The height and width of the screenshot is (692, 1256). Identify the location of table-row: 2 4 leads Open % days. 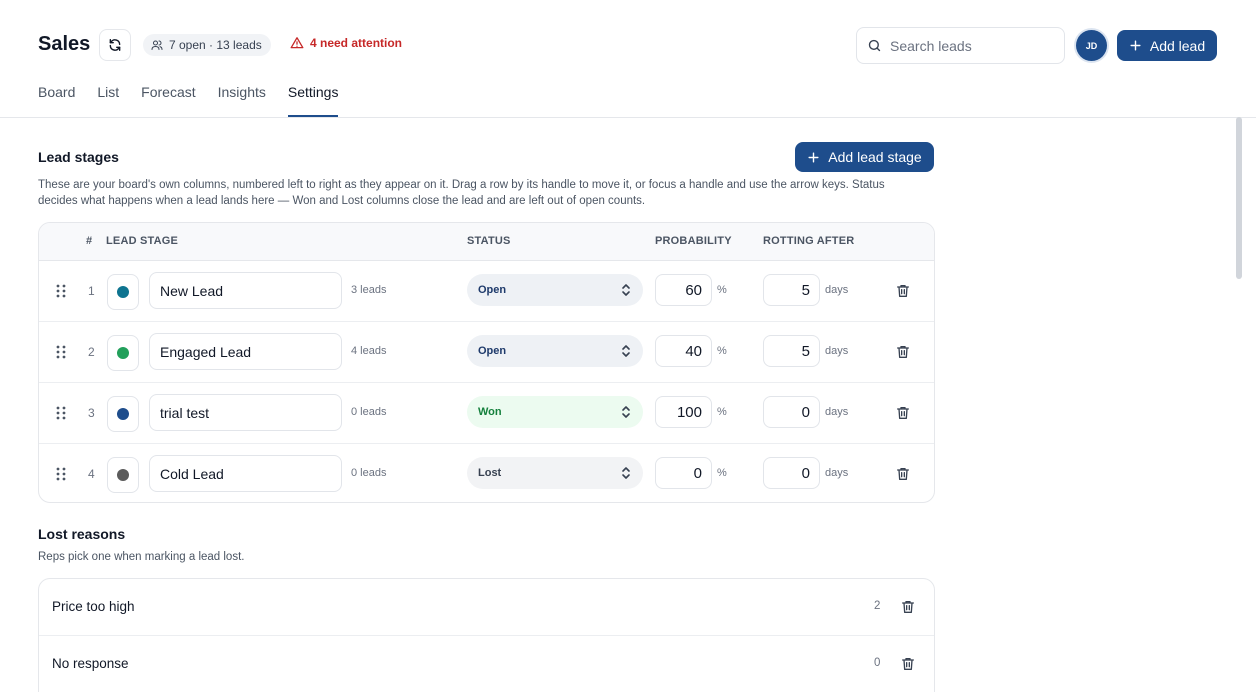
(486, 352).